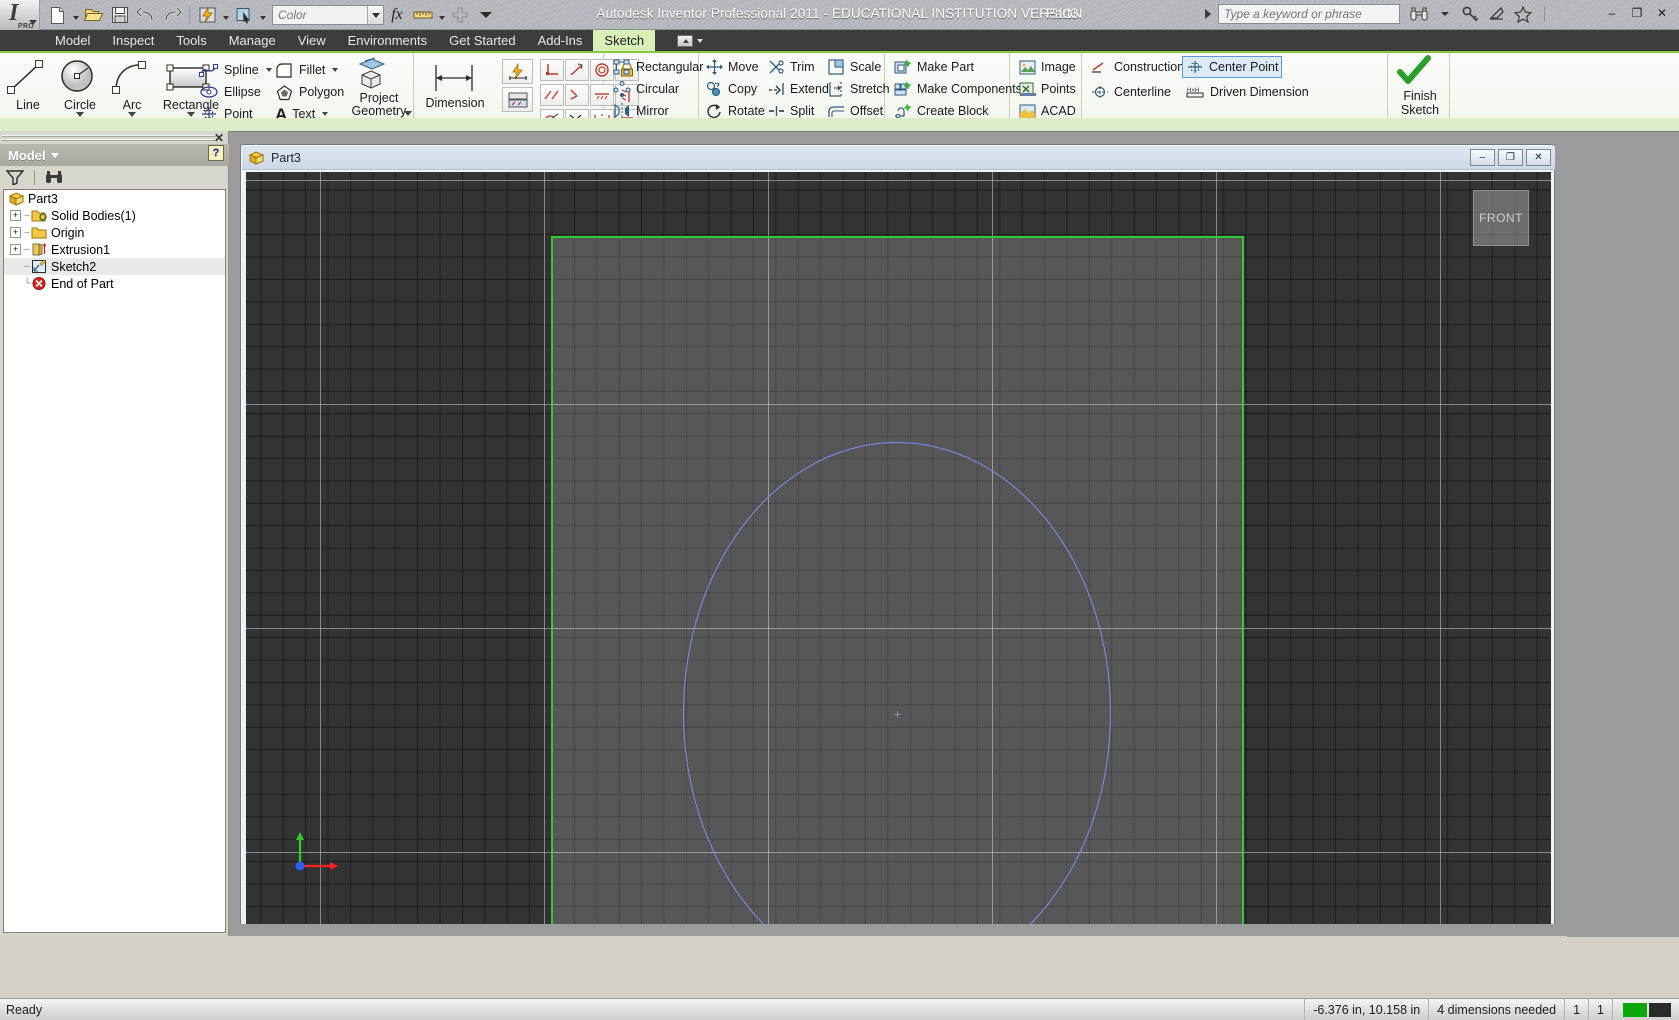 This screenshot has height=1020, width=1679. What do you see at coordinates (859, 89) in the screenshot?
I see `stretch-button: Stretch` at bounding box center [859, 89].